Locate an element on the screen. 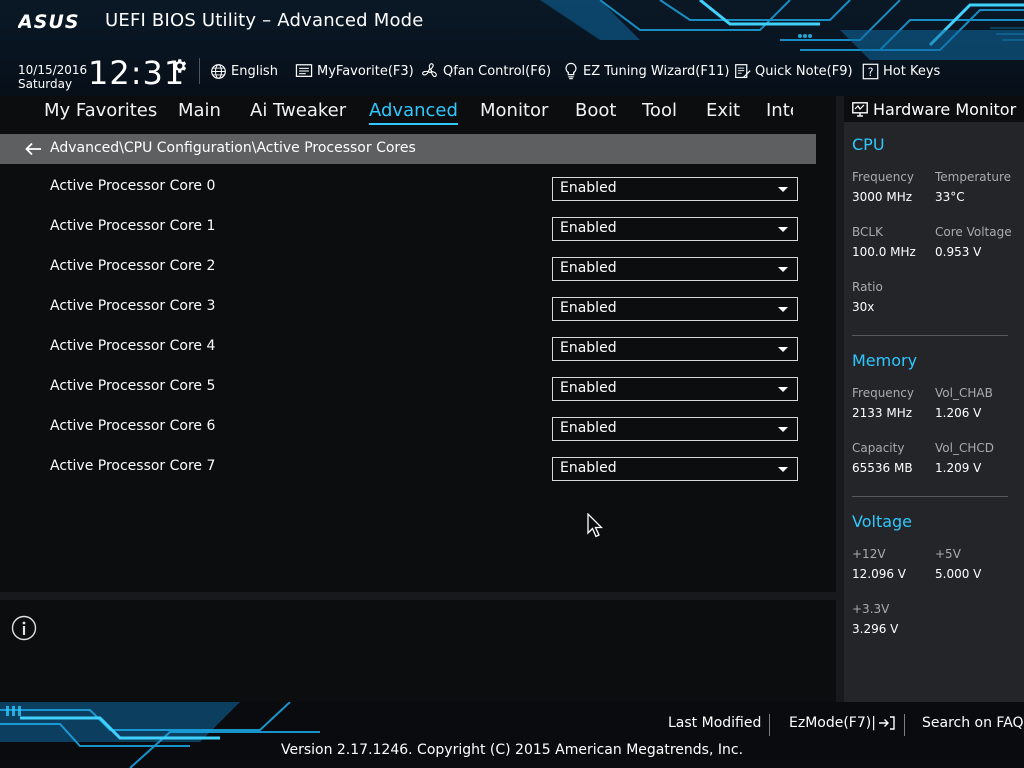 Image resolution: width=1024 pixels, height=768 pixels. hardware-monitor-header: Hardware Monitor is located at coordinates (934, 109).